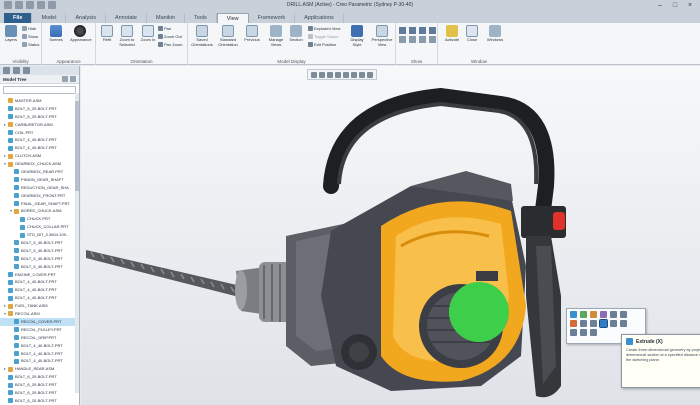 This screenshot has width=700, height=405. I want to click on tree-show-icon, so click(73, 79).